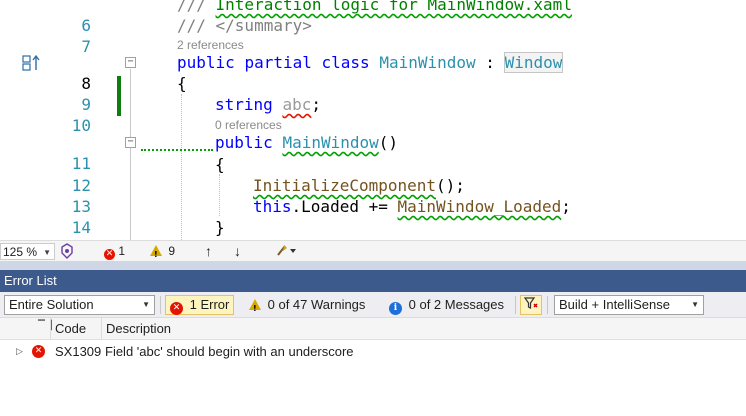 This screenshot has width=746, height=416. Describe the element at coordinates (177, 149) in the screenshot. I see `warning-squiggle` at that location.